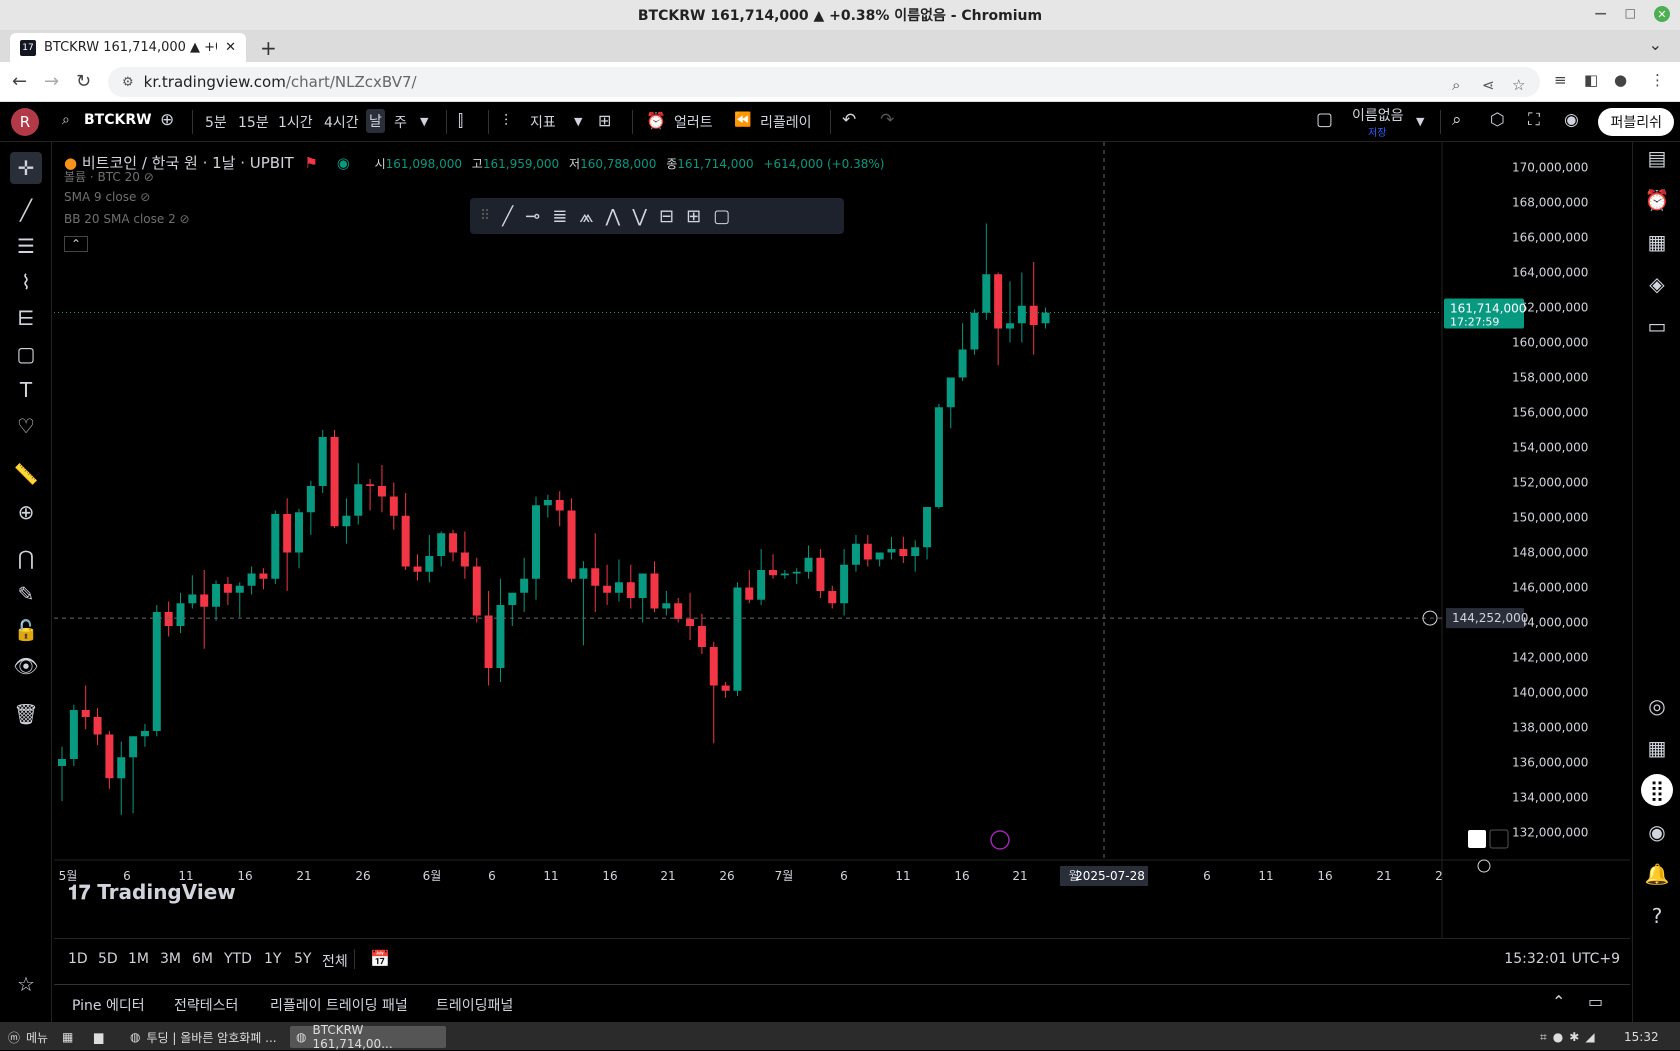 The height and width of the screenshot is (1051, 1680). Describe the element at coordinates (26, 246) in the screenshot. I see `fib-retracement-icon: ☰` at that location.